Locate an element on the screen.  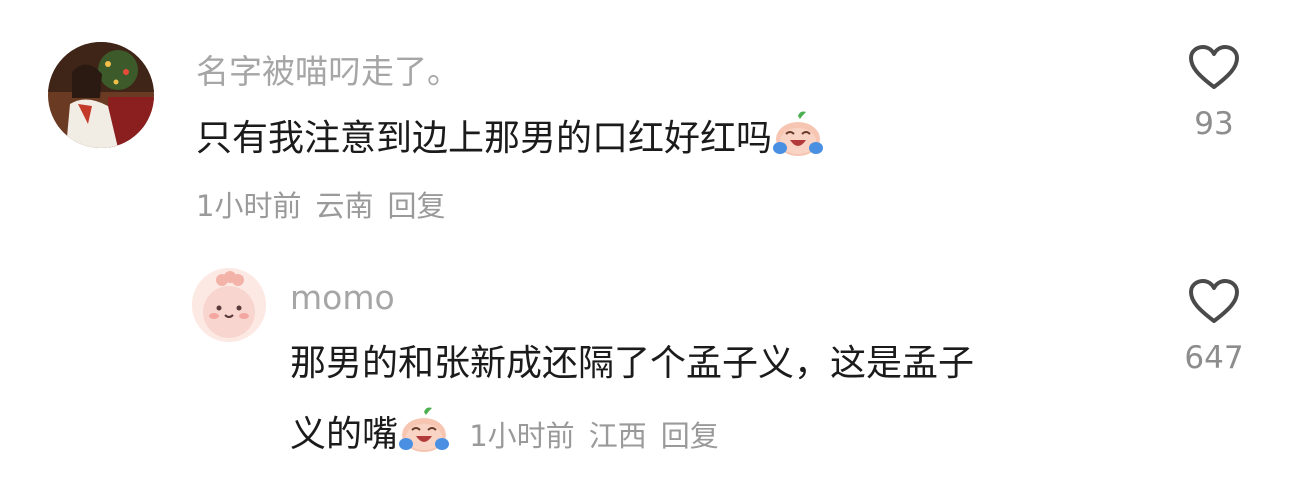
comment-location: 云南 is located at coordinates (344, 206).